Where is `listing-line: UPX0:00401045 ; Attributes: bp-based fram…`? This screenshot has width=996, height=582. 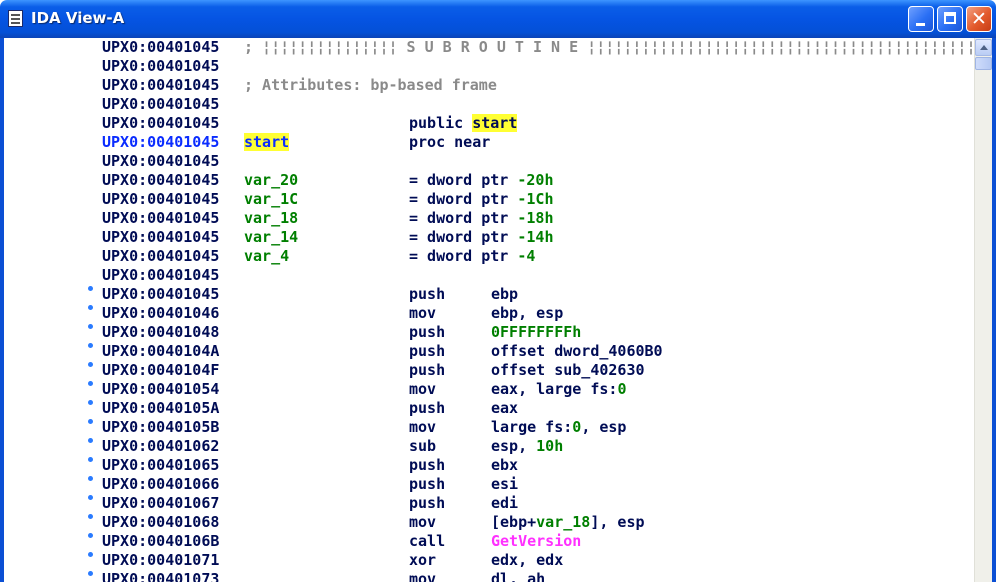
listing-line: UPX0:00401045 ; Attributes: bp-based fram… is located at coordinates (489, 85).